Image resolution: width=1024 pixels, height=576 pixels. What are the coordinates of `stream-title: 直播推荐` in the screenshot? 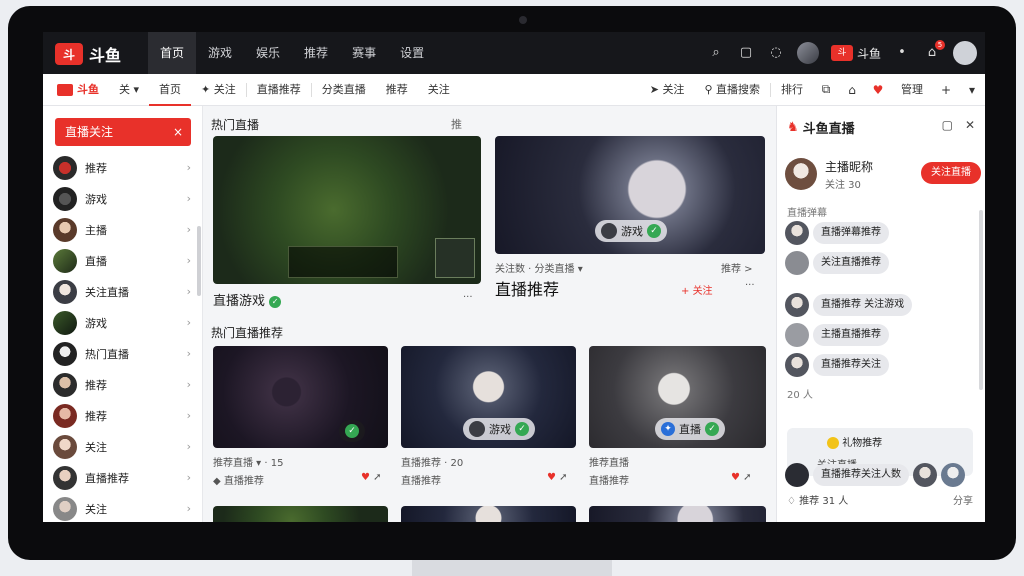 It's located at (527, 288).